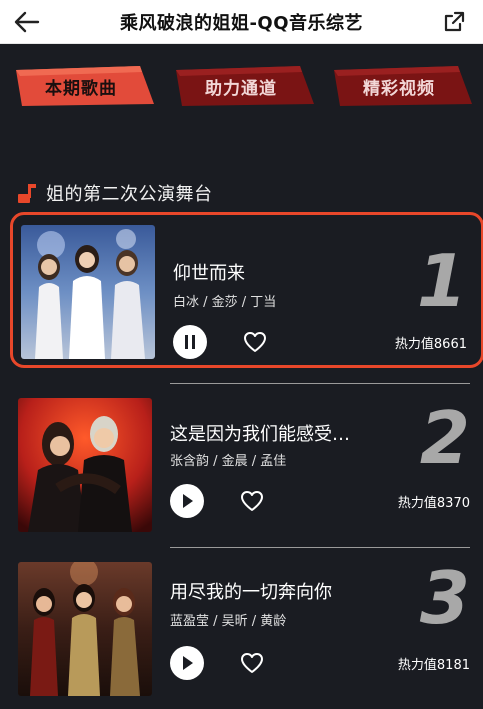 The image size is (483, 709). What do you see at coordinates (27, 193) in the screenshot?
I see `music-note-icon` at bounding box center [27, 193].